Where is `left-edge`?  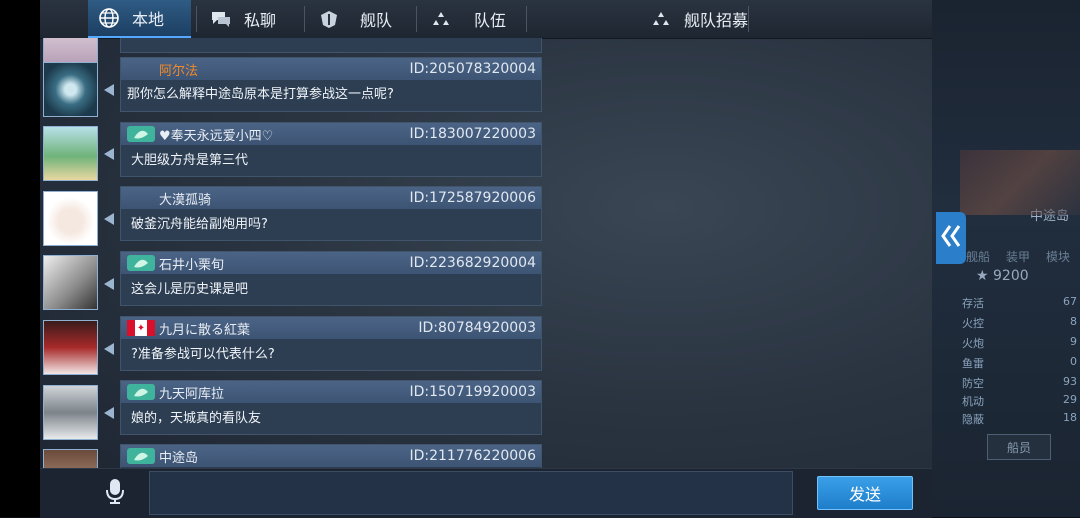 left-edge is located at coordinates (20, 258).